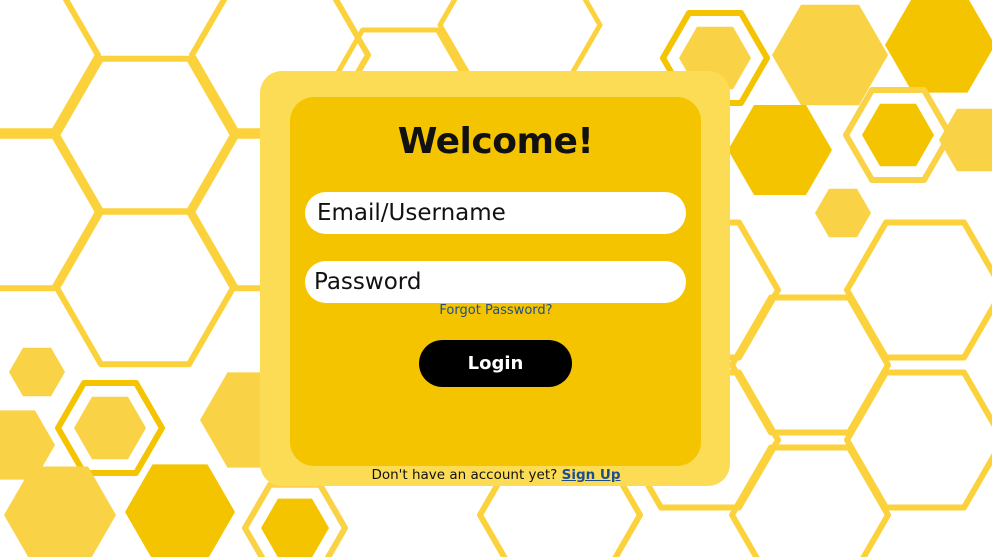 This screenshot has width=992, height=557. Describe the element at coordinates (496, 311) in the screenshot. I see `forgot-password-link: Forgot Password?` at that location.